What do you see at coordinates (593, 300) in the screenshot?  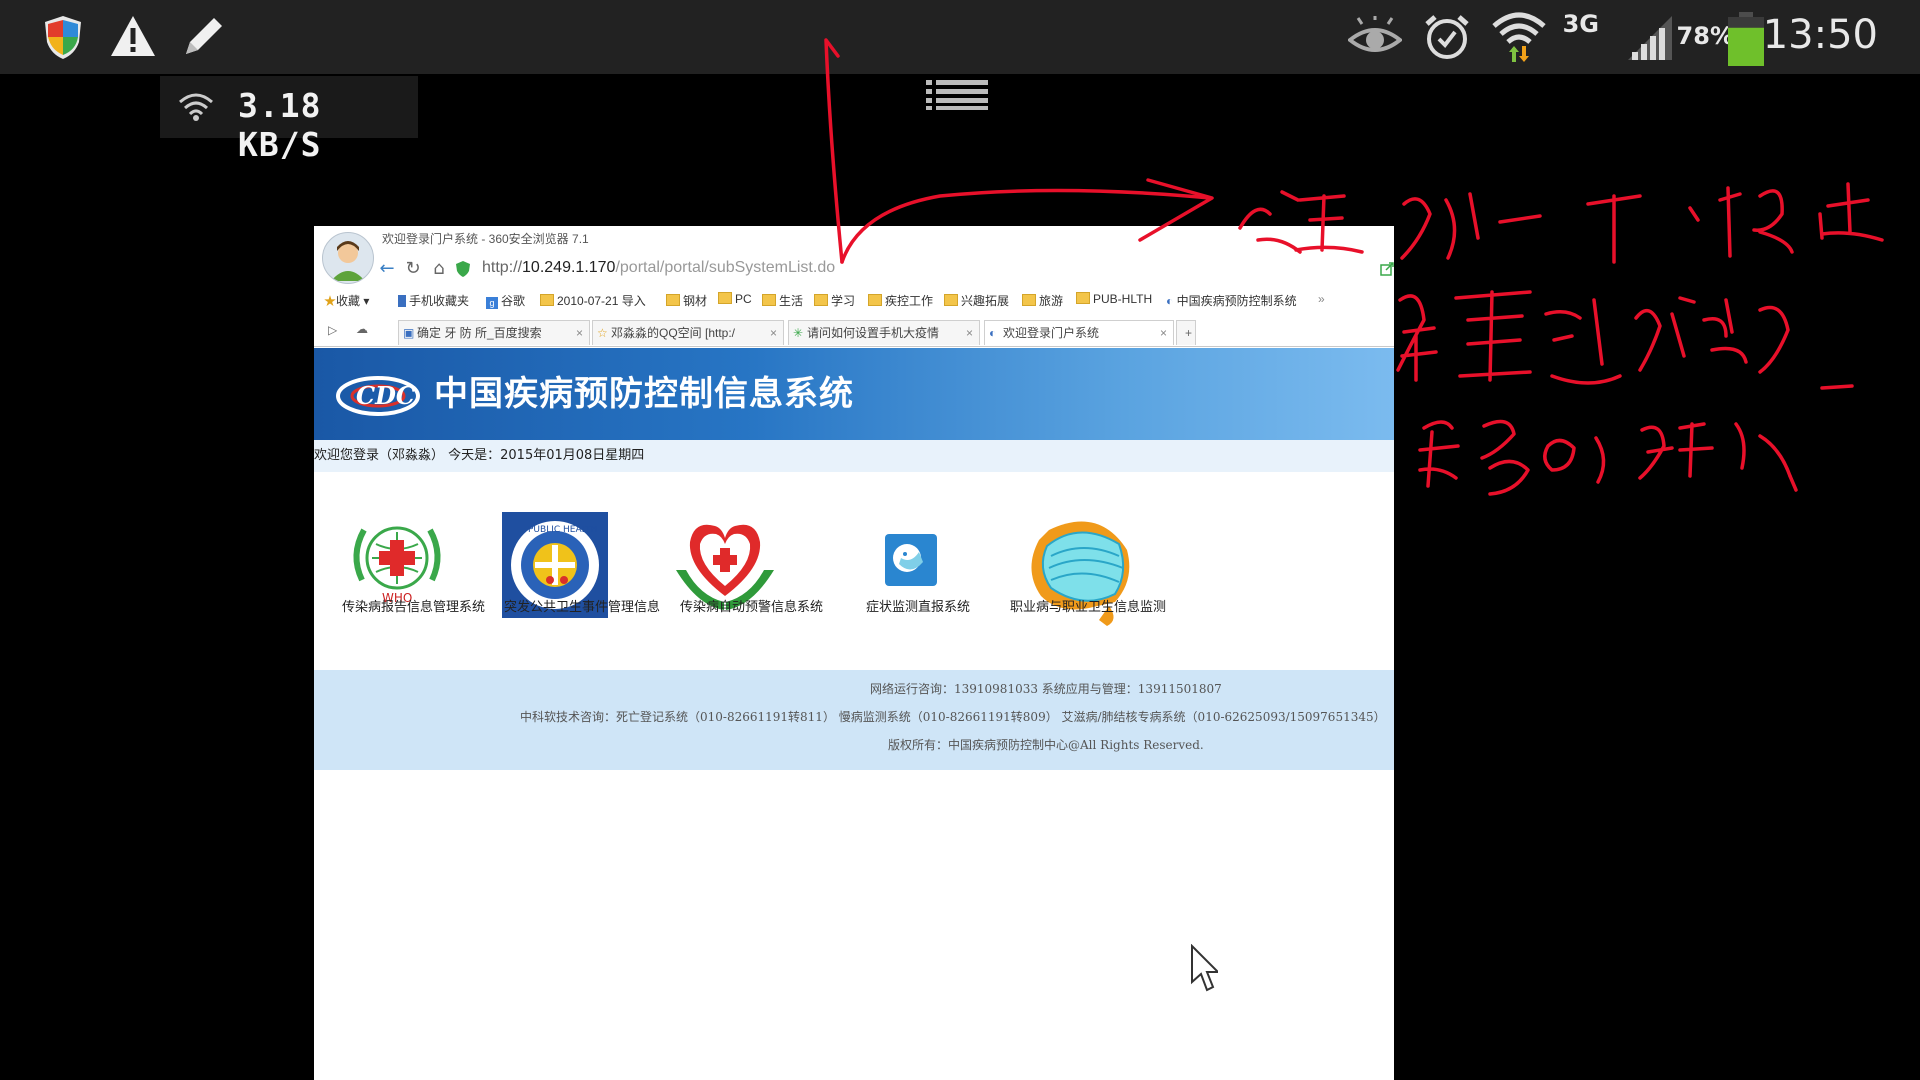 I see `bookmark-folder: 2010-07-21 导入` at bounding box center [593, 300].